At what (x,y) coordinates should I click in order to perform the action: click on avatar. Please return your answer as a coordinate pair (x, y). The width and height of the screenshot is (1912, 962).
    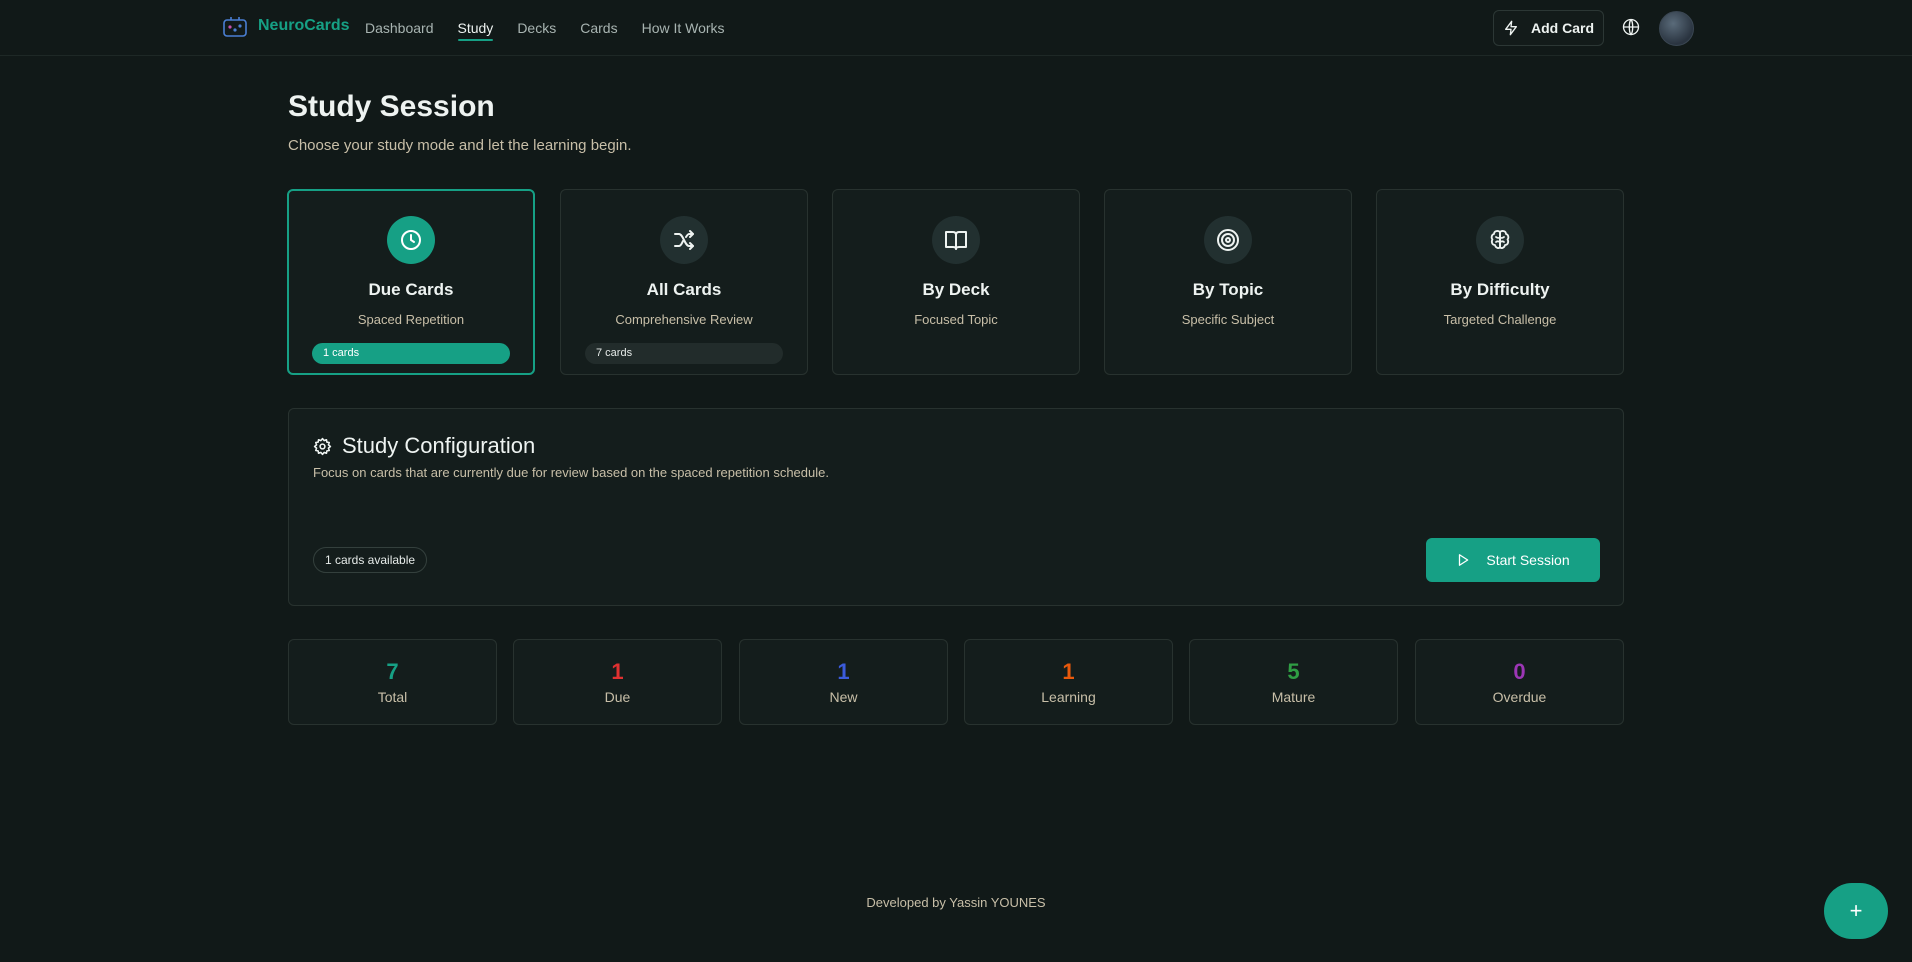
    Looking at the image, I should click on (1676, 28).